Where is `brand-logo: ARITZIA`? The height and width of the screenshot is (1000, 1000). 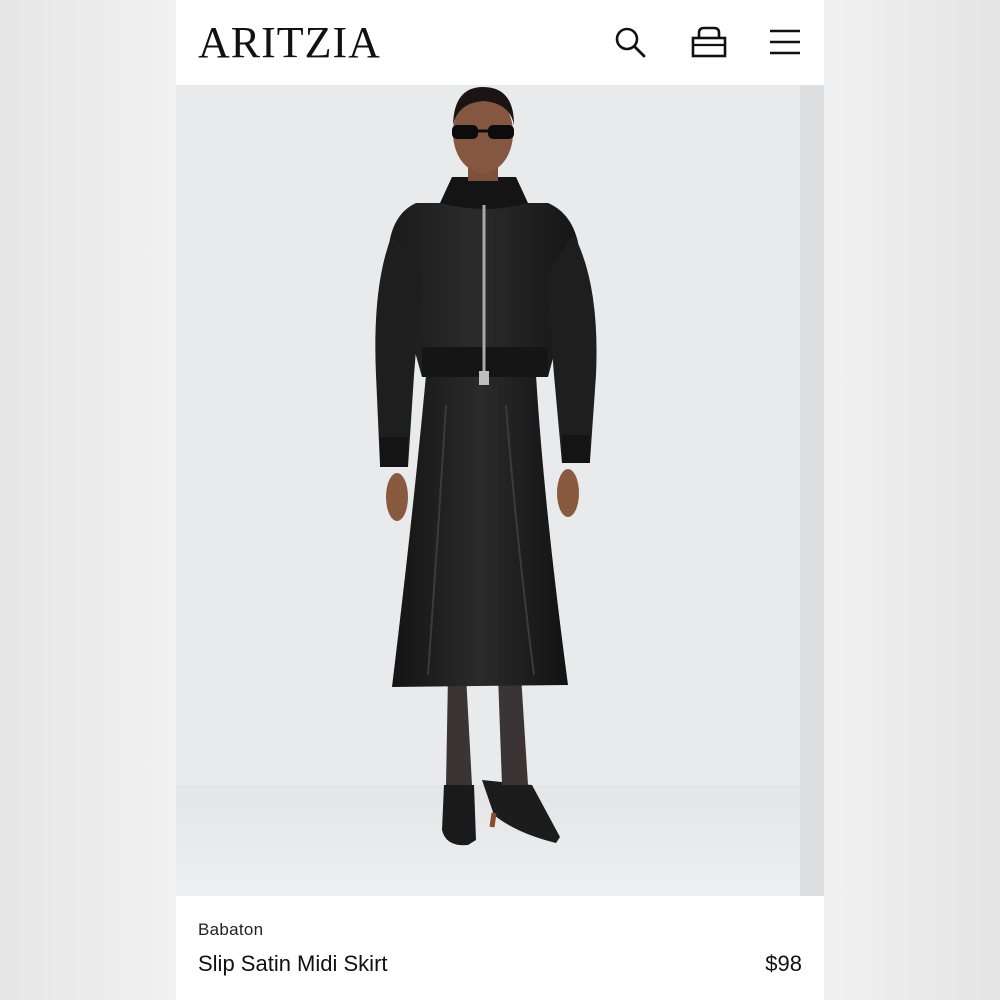
brand-logo: ARITZIA is located at coordinates (289, 43).